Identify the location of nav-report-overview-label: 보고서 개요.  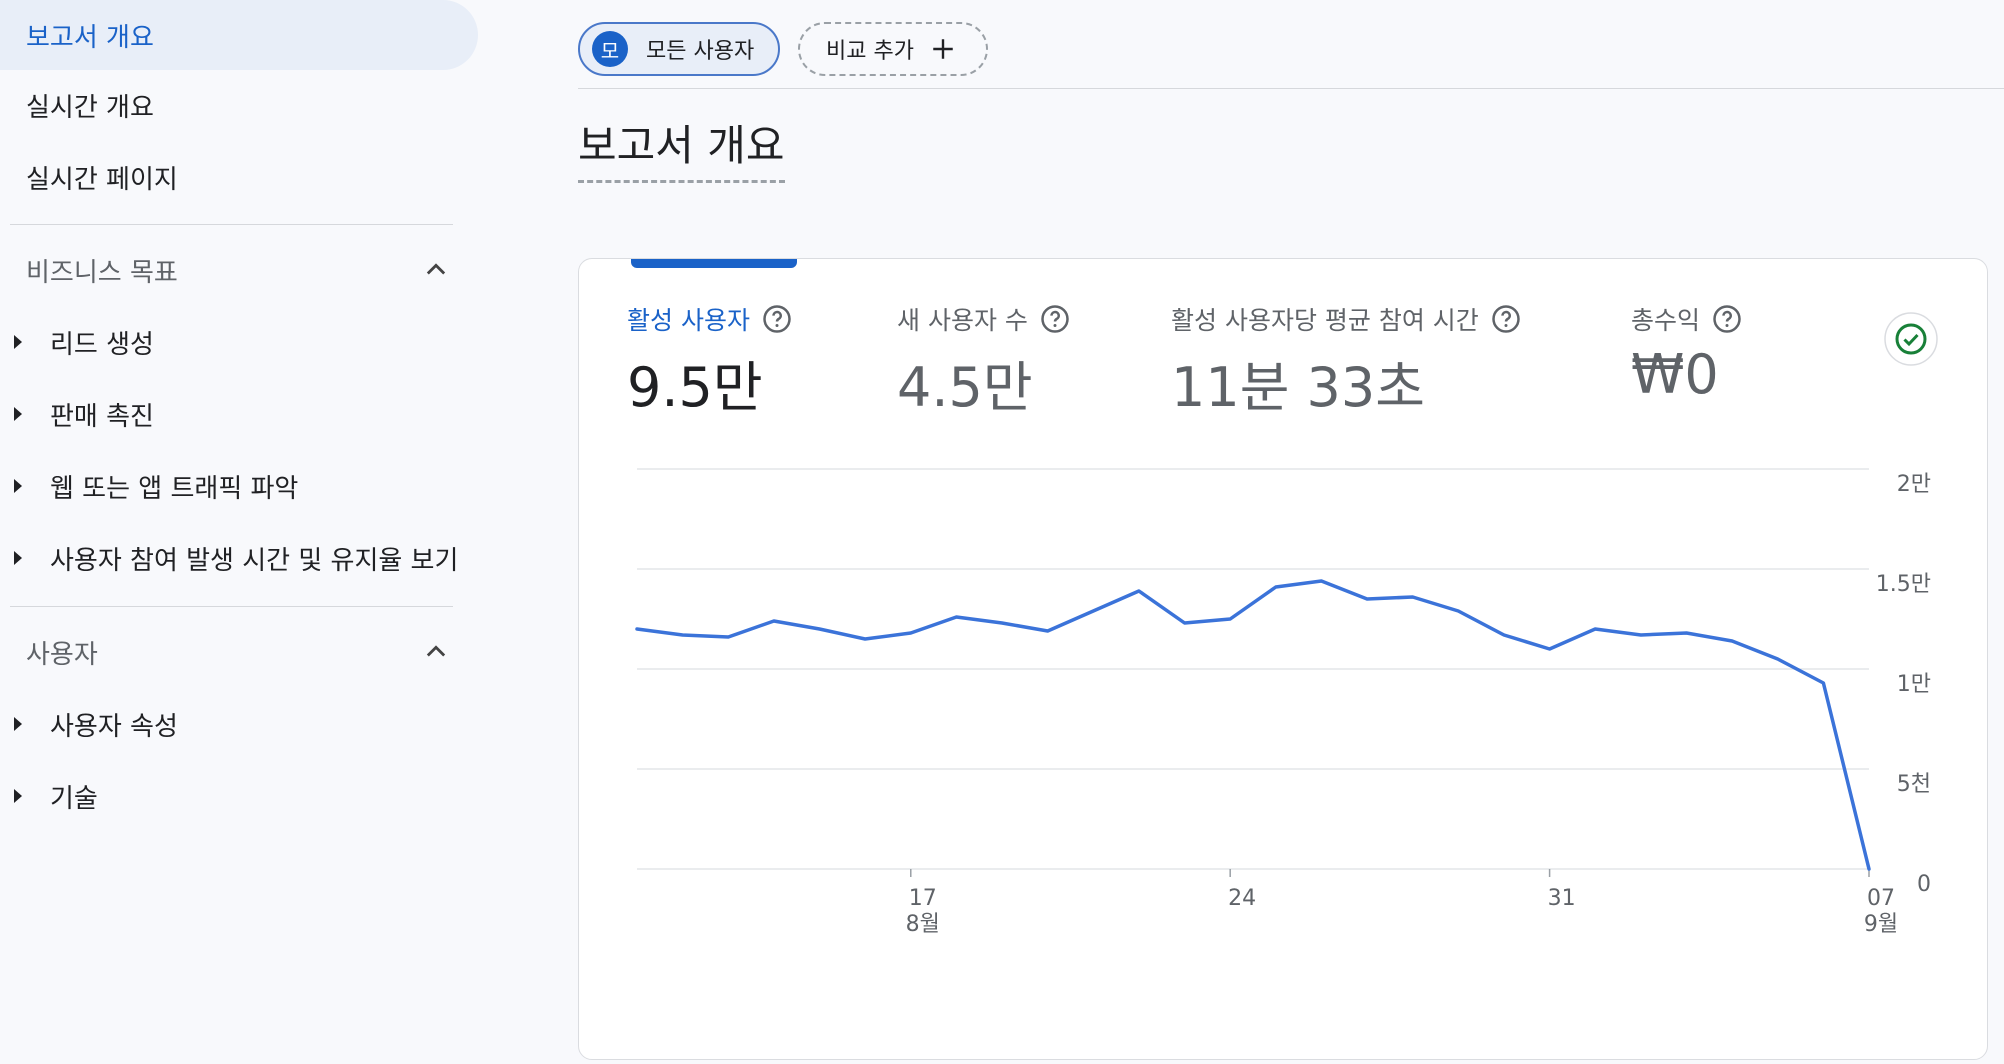
(90, 37).